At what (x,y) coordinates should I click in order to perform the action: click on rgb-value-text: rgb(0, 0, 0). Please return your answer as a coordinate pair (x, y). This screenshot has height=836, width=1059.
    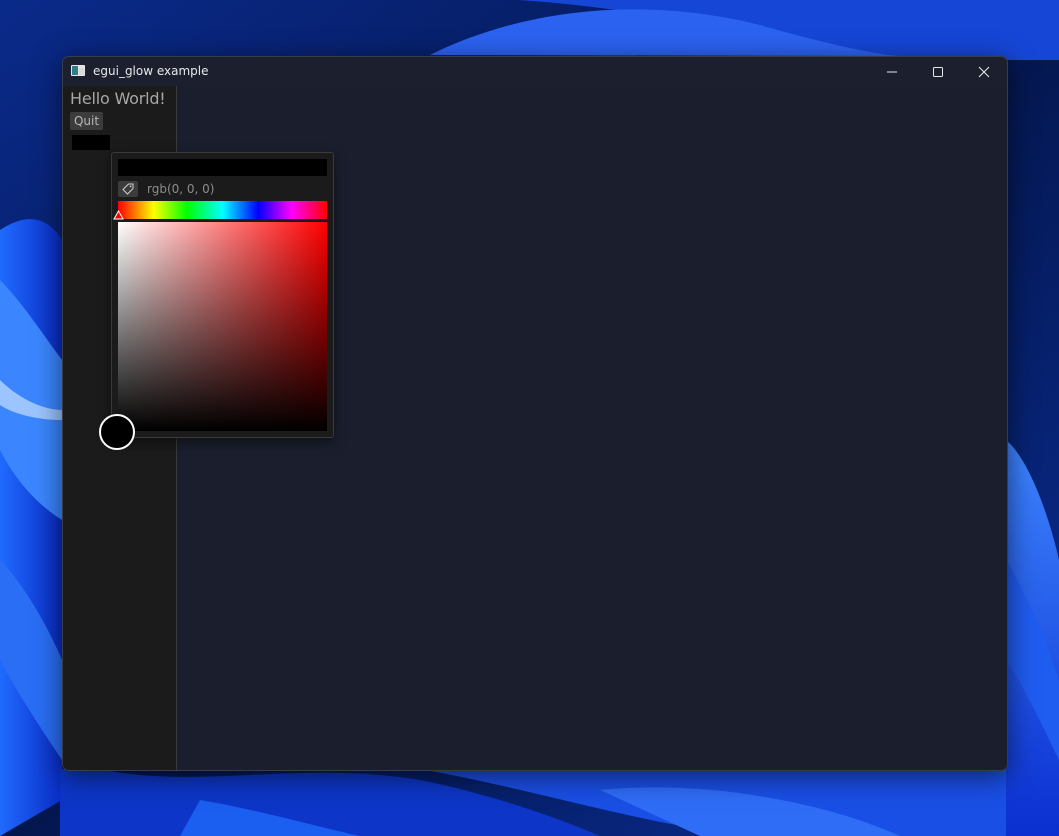
    Looking at the image, I should click on (181, 189).